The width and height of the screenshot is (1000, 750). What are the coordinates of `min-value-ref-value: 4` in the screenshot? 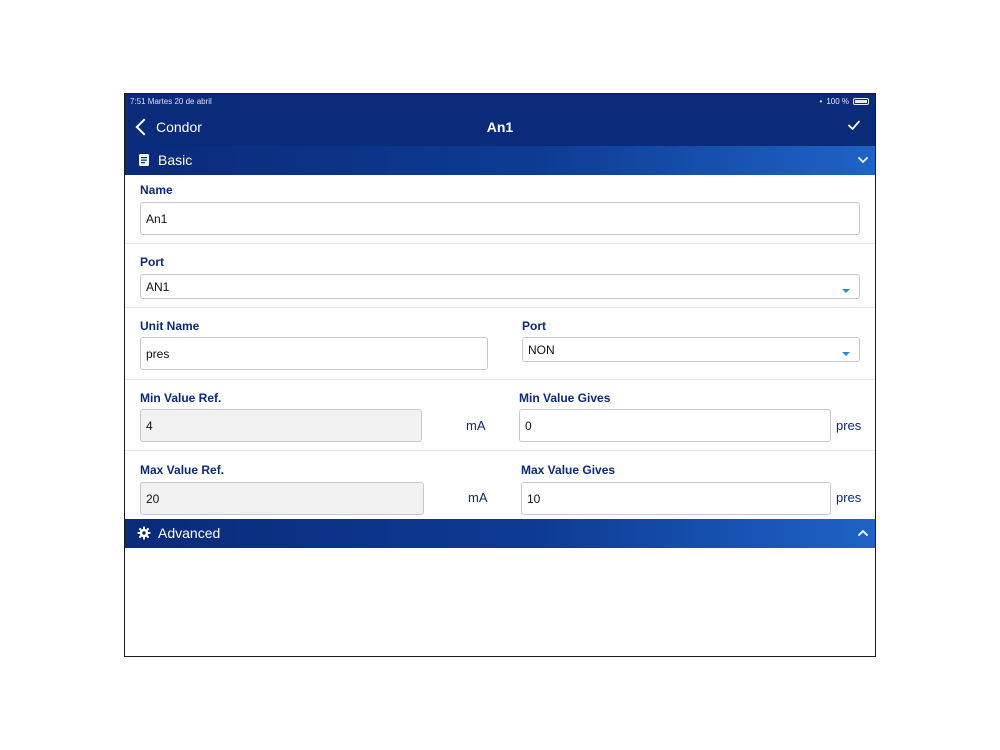 It's located at (149, 425).